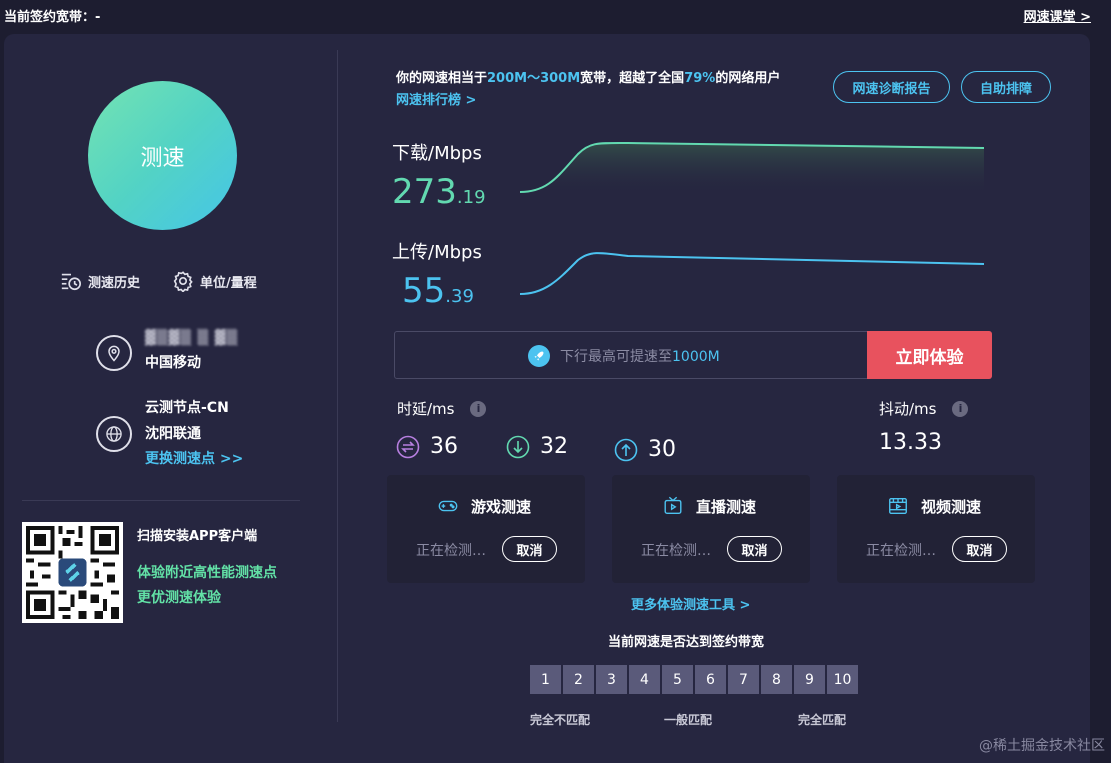 Image resolution: width=1111 pixels, height=763 pixels. What do you see at coordinates (578, 679) in the screenshot?
I see `scale-cell: 2` at bounding box center [578, 679].